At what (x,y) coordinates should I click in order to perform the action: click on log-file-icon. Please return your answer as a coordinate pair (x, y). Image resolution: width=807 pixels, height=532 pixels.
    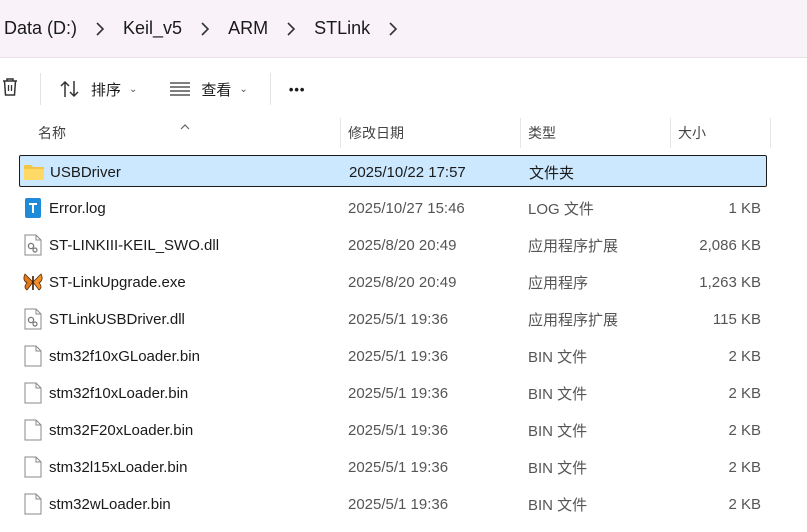
    Looking at the image, I should click on (33, 208).